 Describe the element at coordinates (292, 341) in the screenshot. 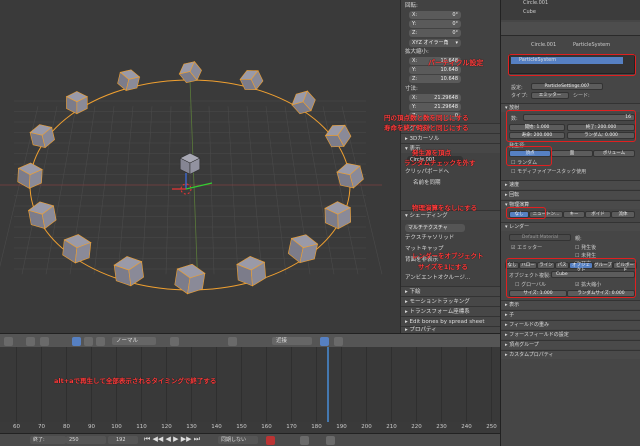

I see `snap-select: 近接` at that location.